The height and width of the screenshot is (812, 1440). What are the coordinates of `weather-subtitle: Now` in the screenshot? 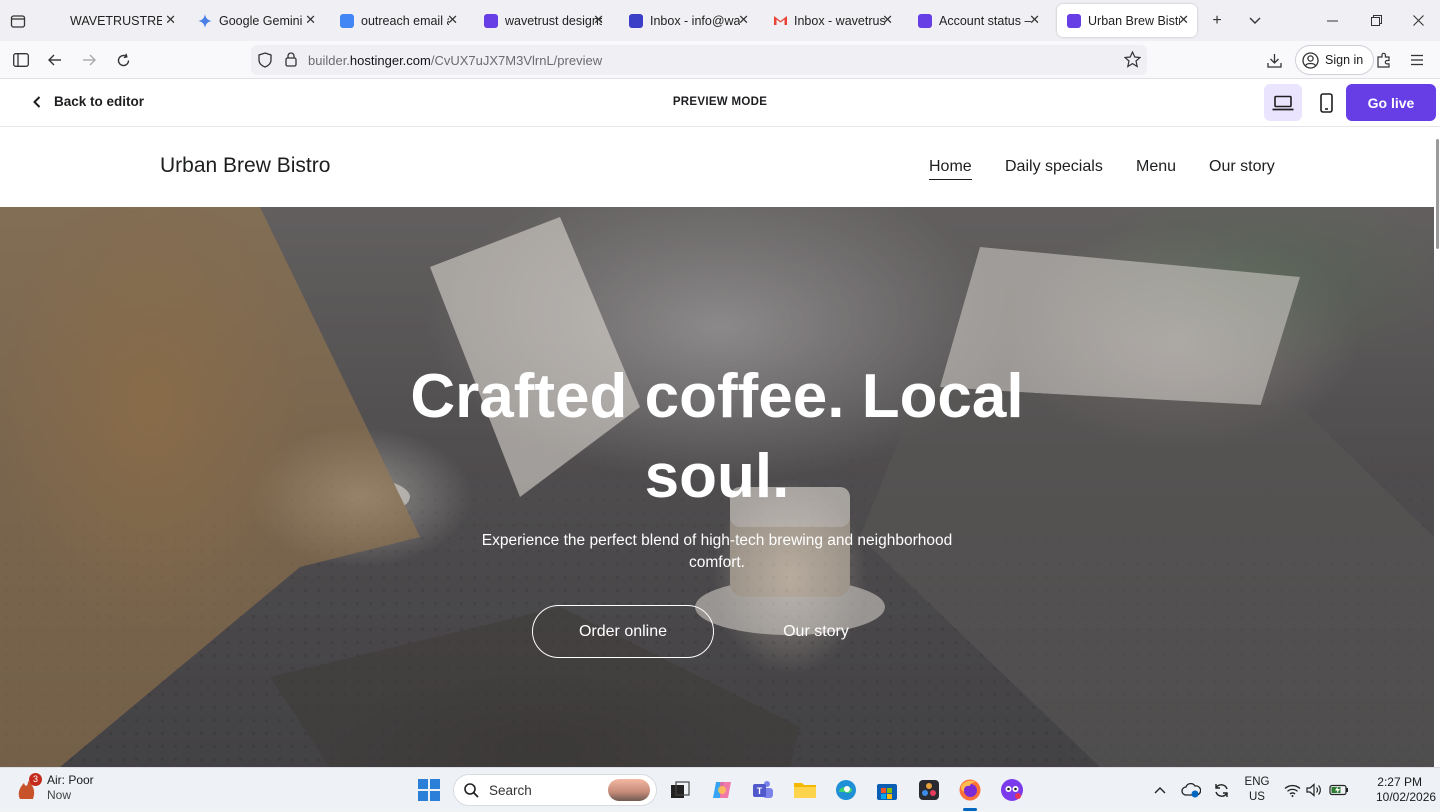 It's located at (59, 795).